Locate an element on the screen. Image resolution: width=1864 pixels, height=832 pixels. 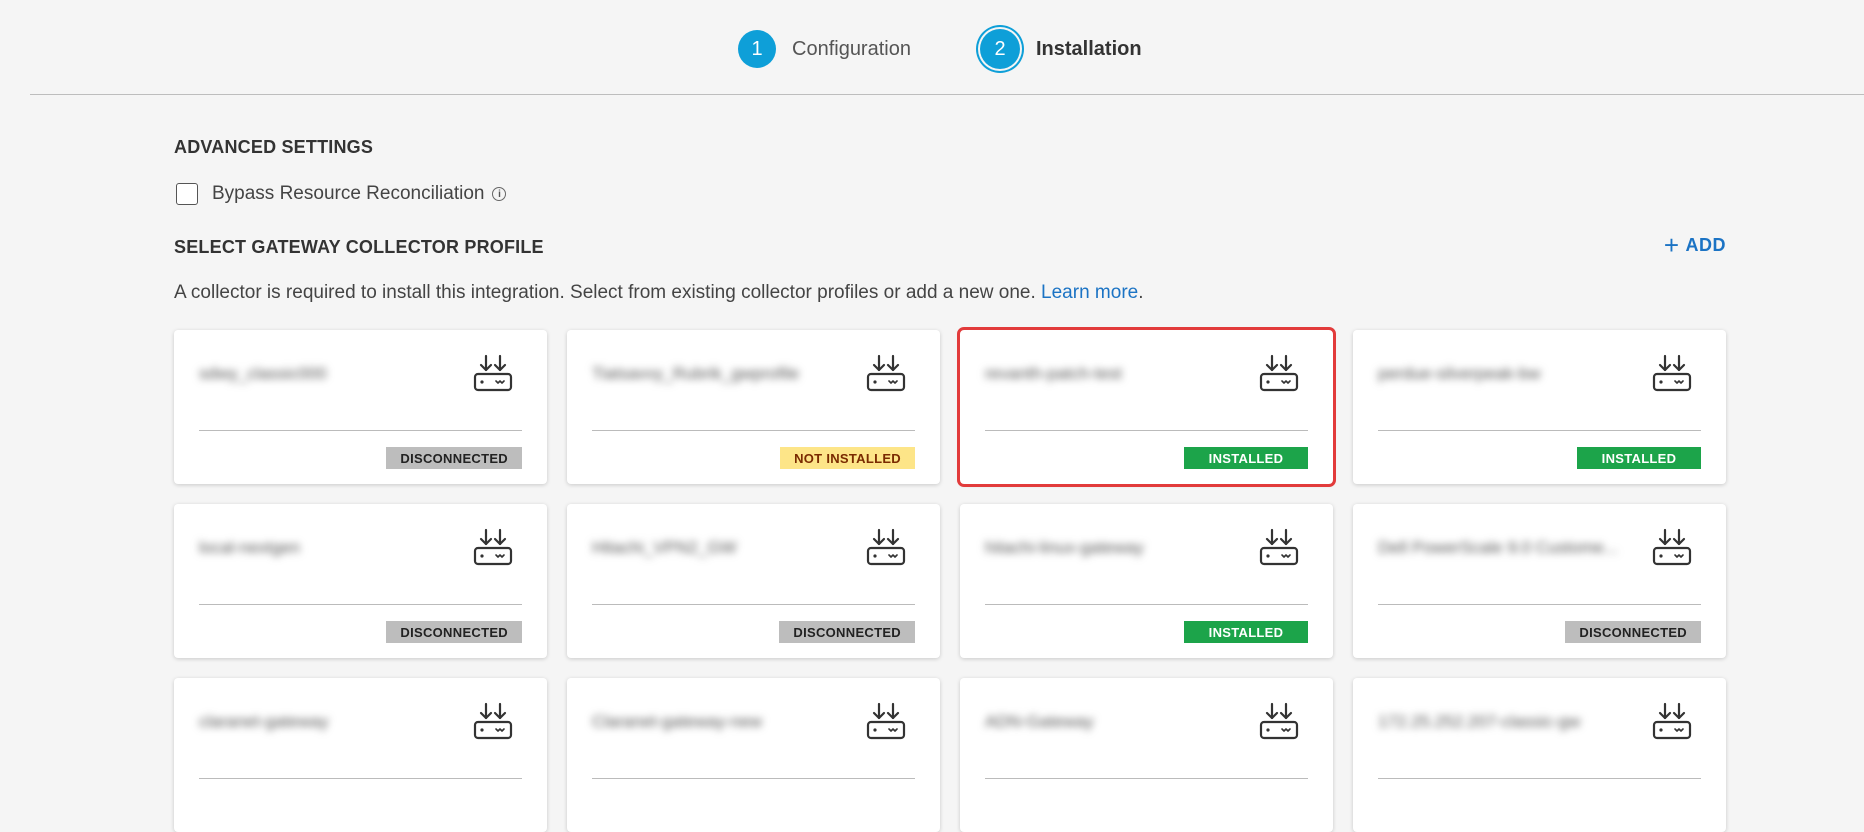
collector-profile-name: perdue-silverpeak-bw is located at coordinates (1459, 373).